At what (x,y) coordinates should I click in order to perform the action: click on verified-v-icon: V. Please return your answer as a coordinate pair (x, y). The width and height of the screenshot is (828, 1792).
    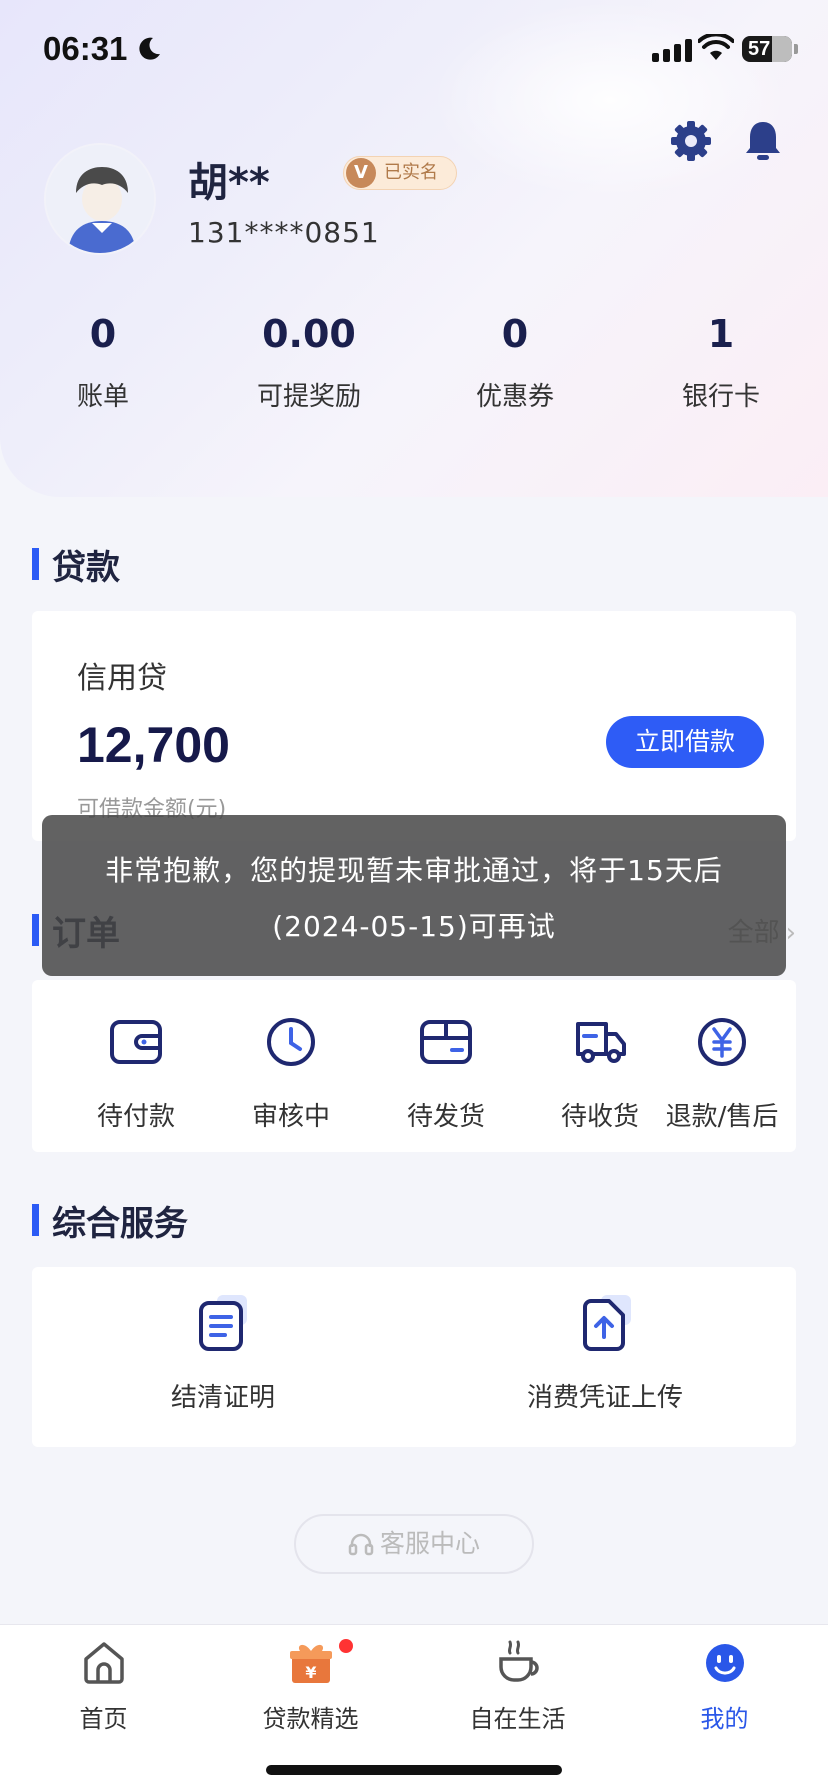
    Looking at the image, I should click on (361, 173).